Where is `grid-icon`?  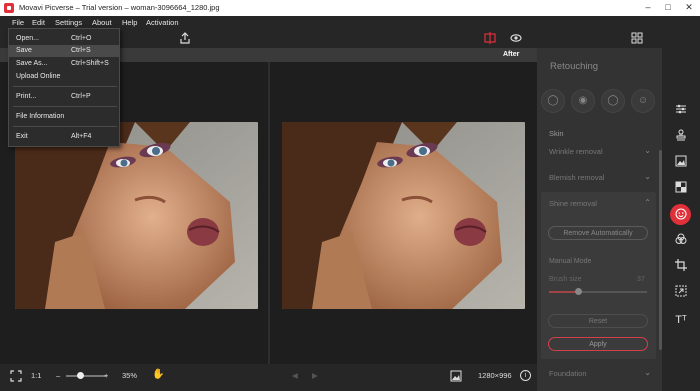
grid-icon is located at coordinates (637, 39).